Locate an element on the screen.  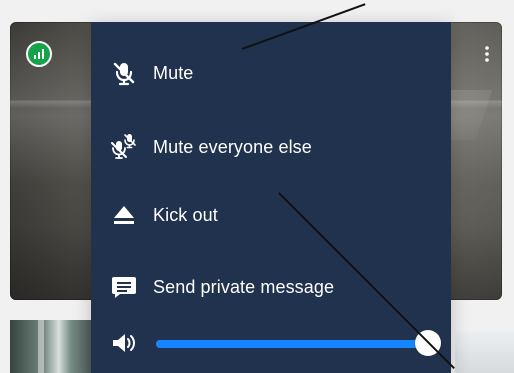
volume-slider is located at coordinates (298, 343).